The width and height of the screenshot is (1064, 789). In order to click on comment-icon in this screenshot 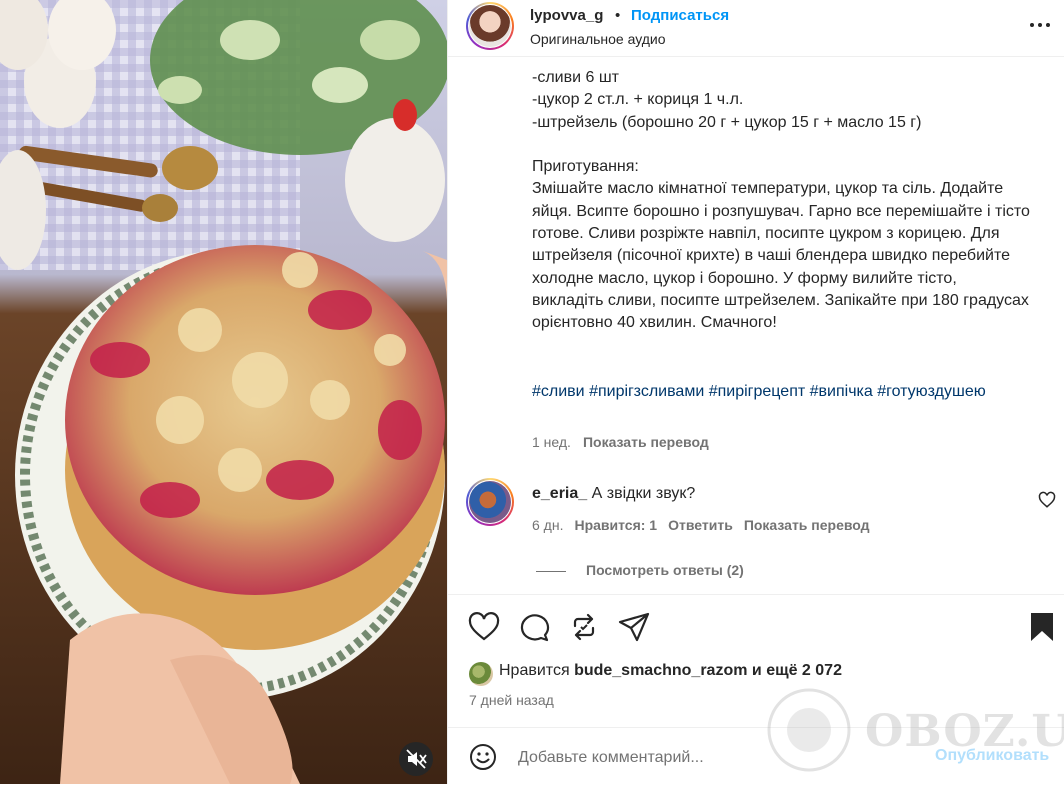, I will do `click(534, 627)`.